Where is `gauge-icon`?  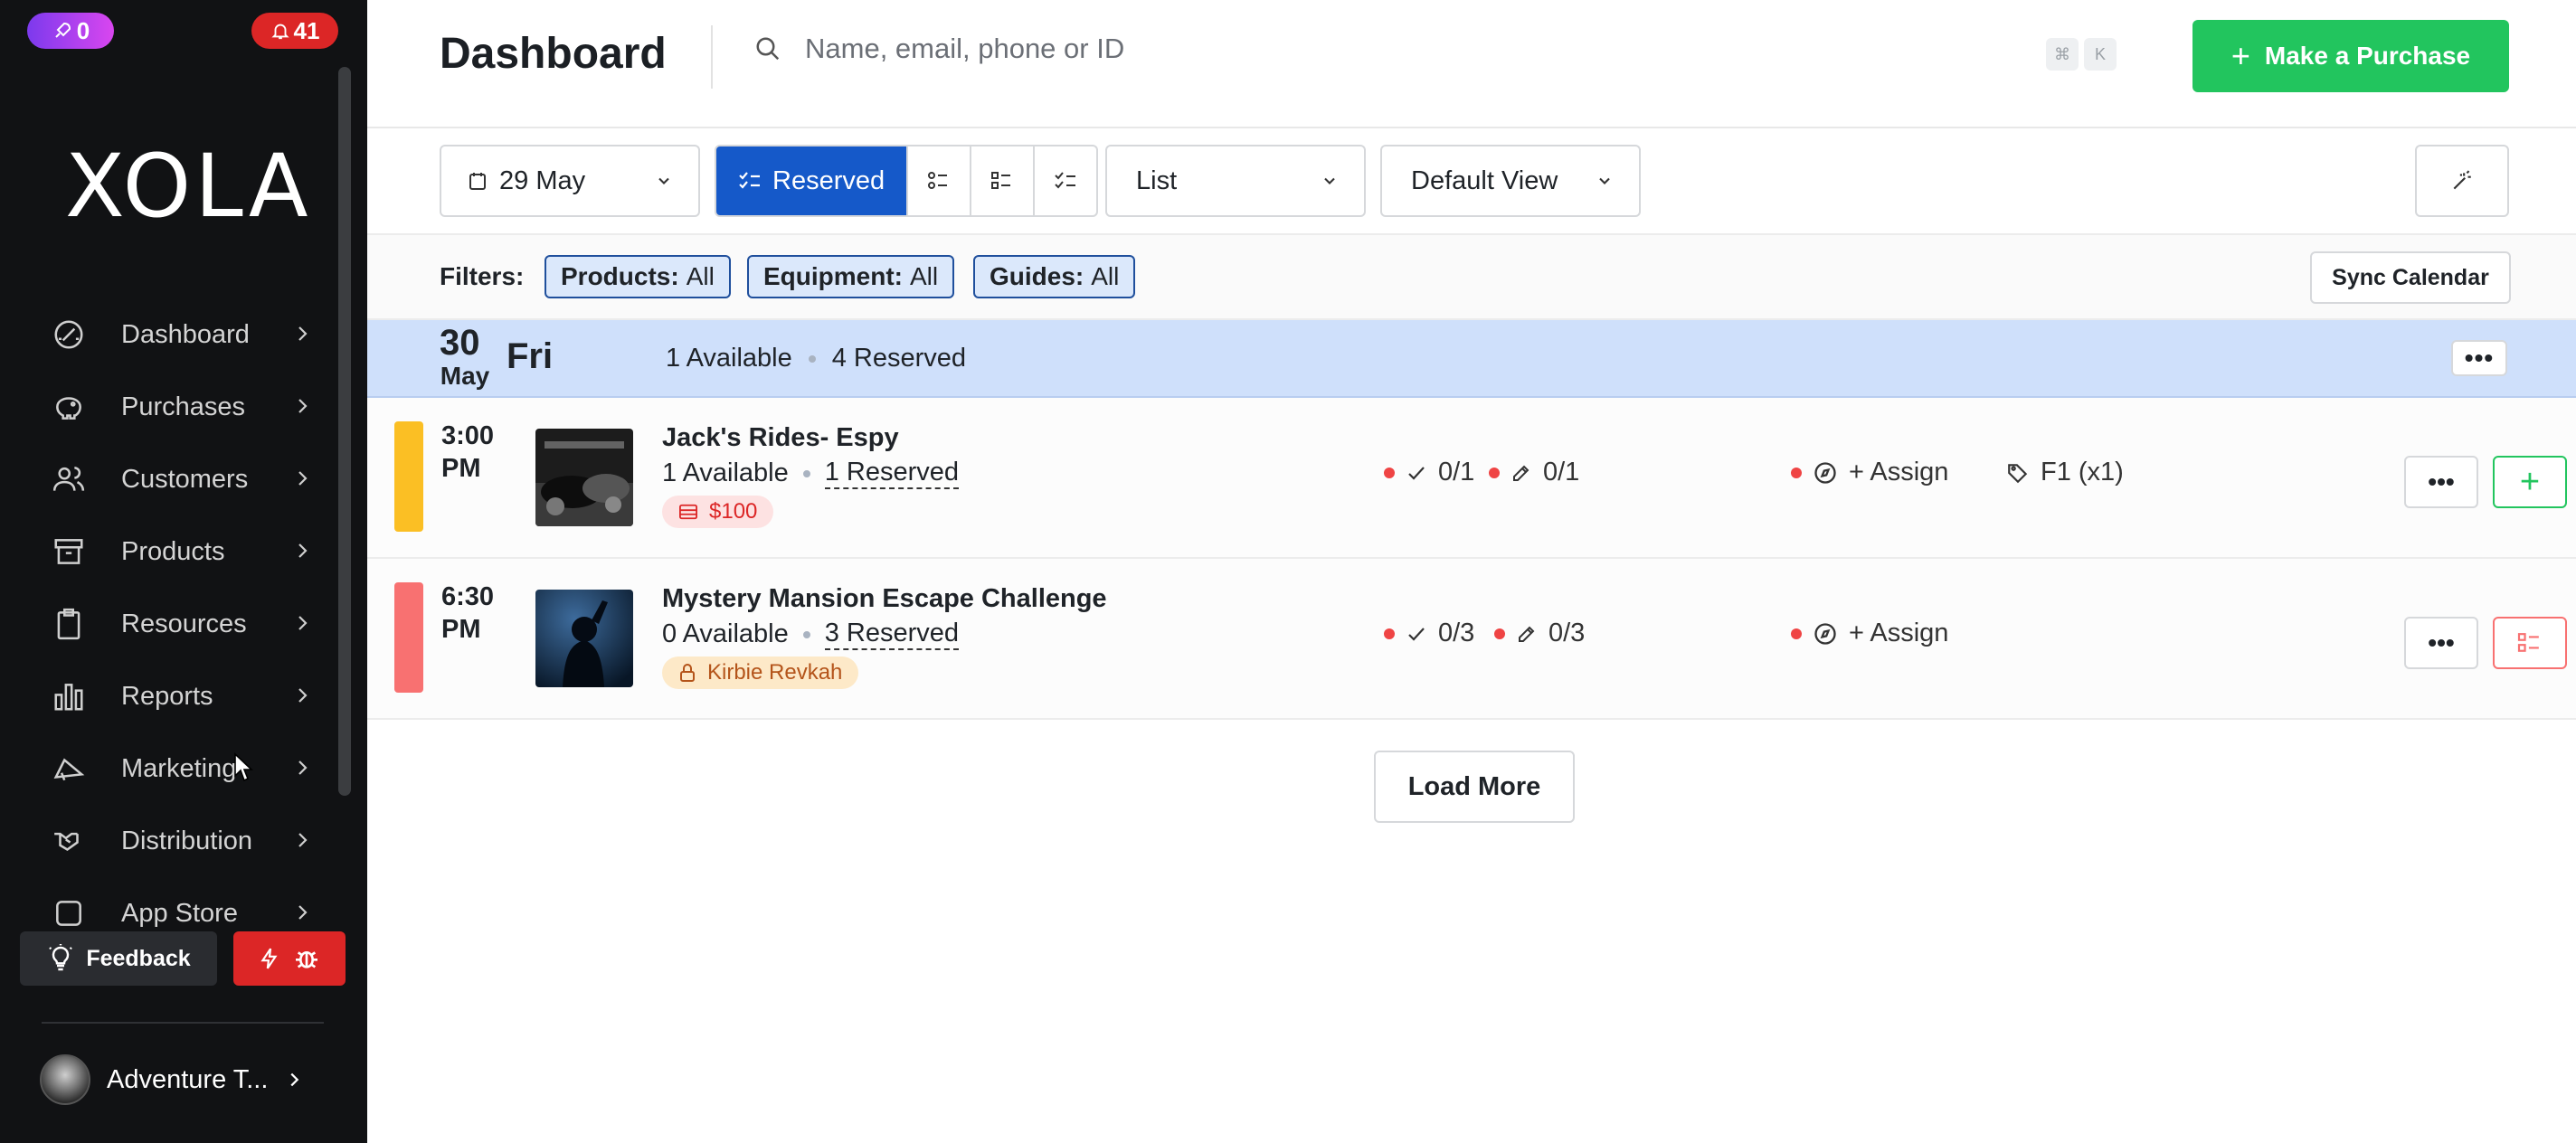 gauge-icon is located at coordinates (69, 334).